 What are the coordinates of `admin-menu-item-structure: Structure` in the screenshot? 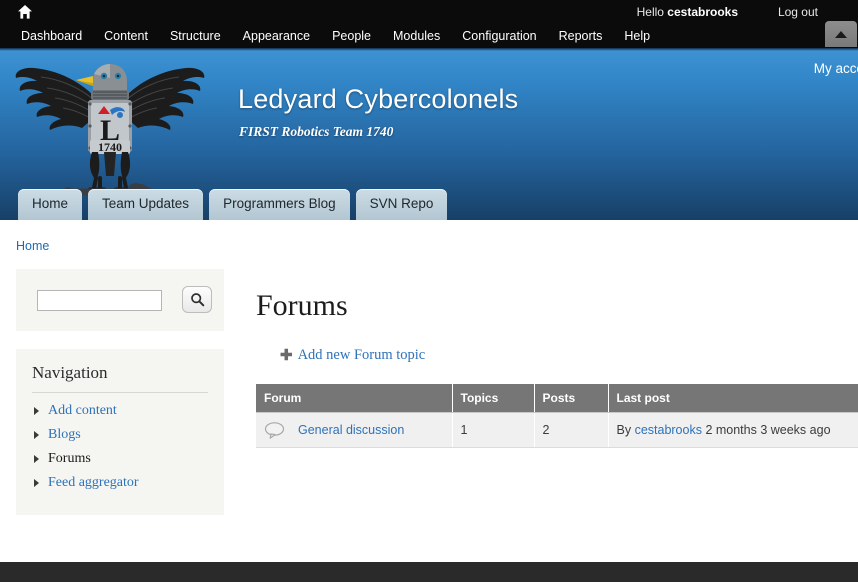 It's located at (195, 36).